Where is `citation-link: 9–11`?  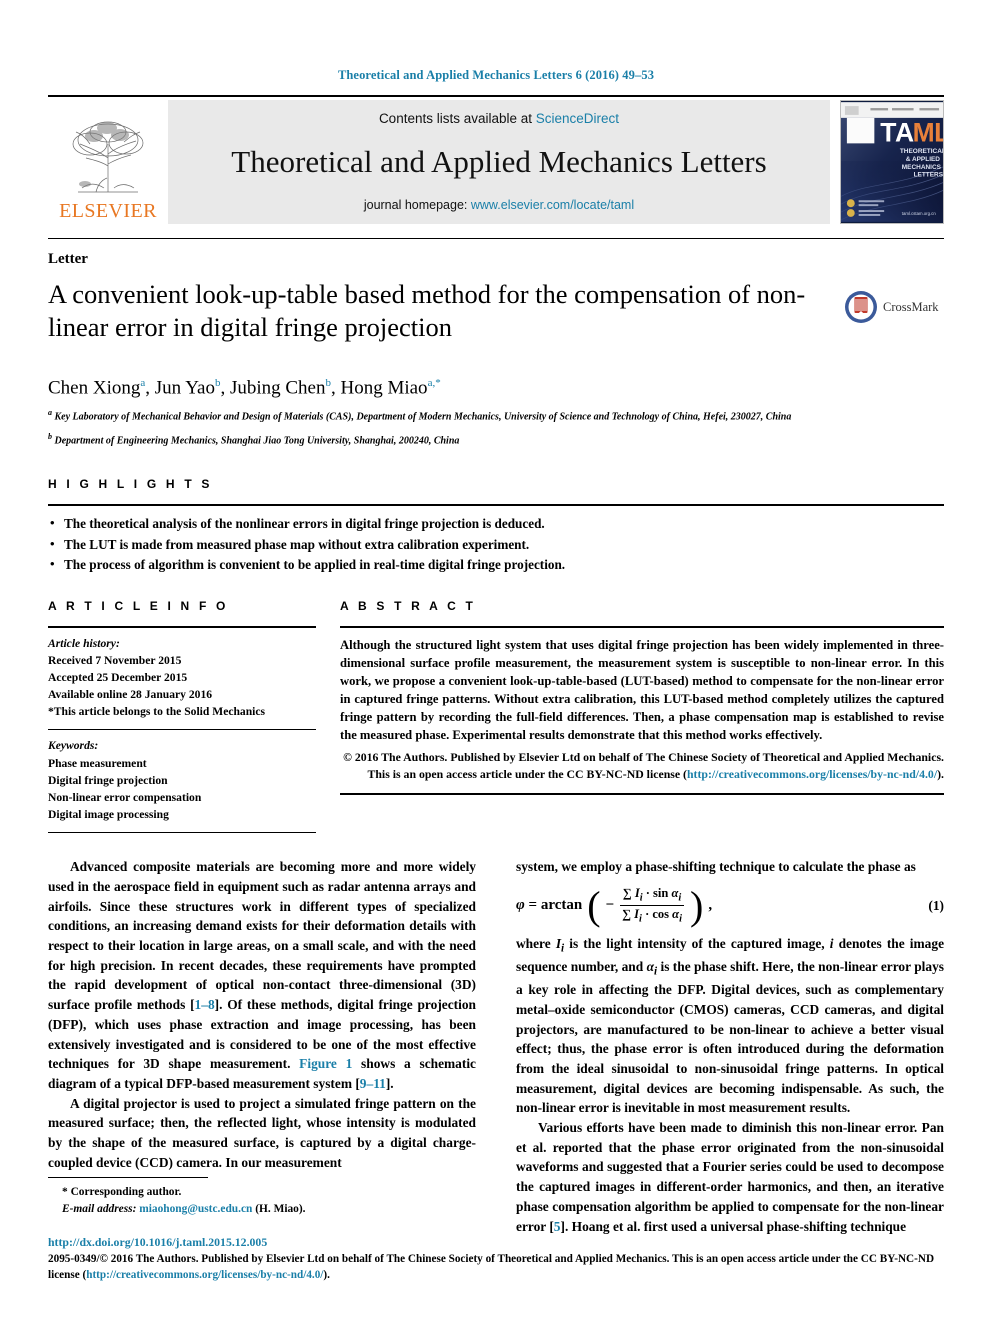
citation-link: 9–11 is located at coordinates (373, 1083).